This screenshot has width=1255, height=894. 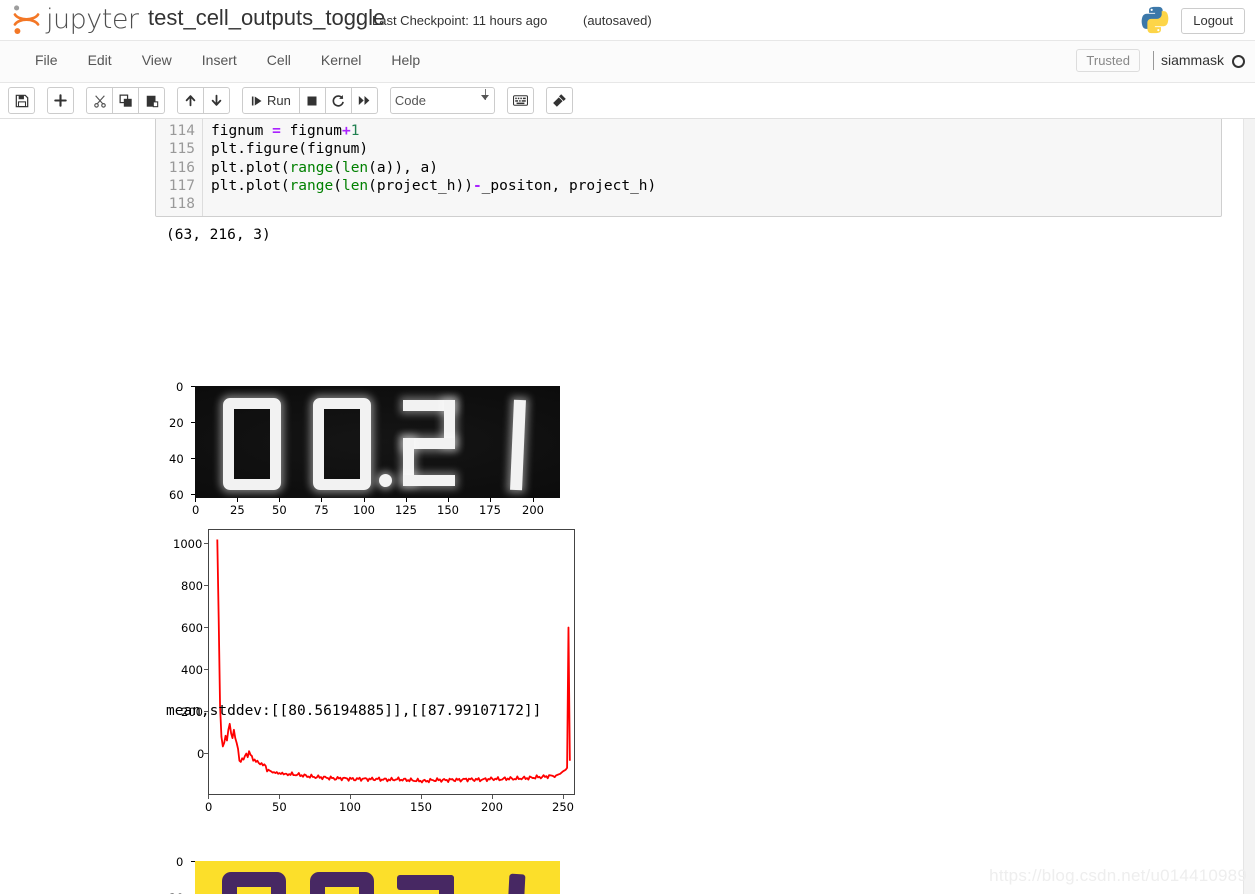 I want to click on open-command-palette-button, so click(x=520, y=100).